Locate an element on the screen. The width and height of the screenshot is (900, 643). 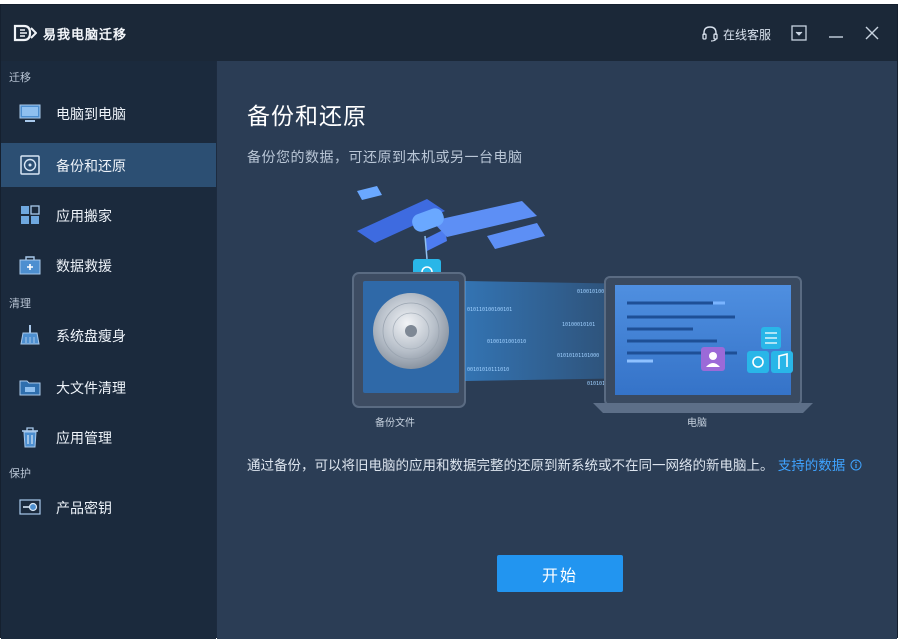
page-title: 备份和还原 is located at coordinates (307, 117).